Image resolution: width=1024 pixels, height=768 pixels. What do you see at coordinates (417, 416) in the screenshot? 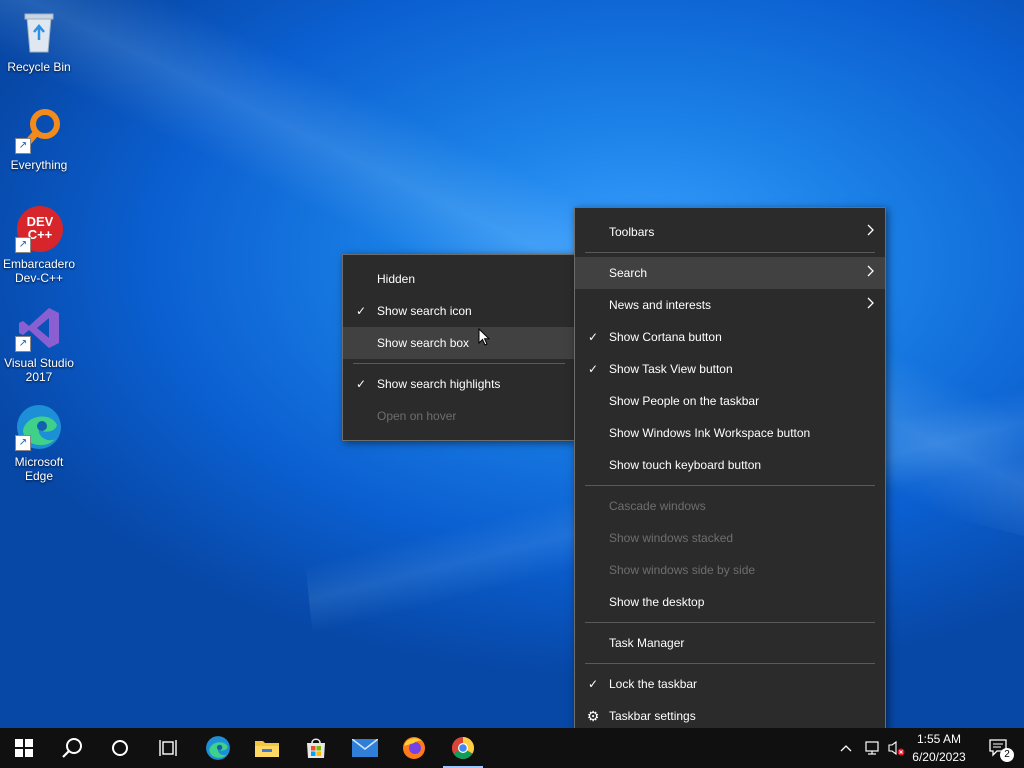
I see `menu-item-open-on-hover: Open on hover` at bounding box center [417, 416].